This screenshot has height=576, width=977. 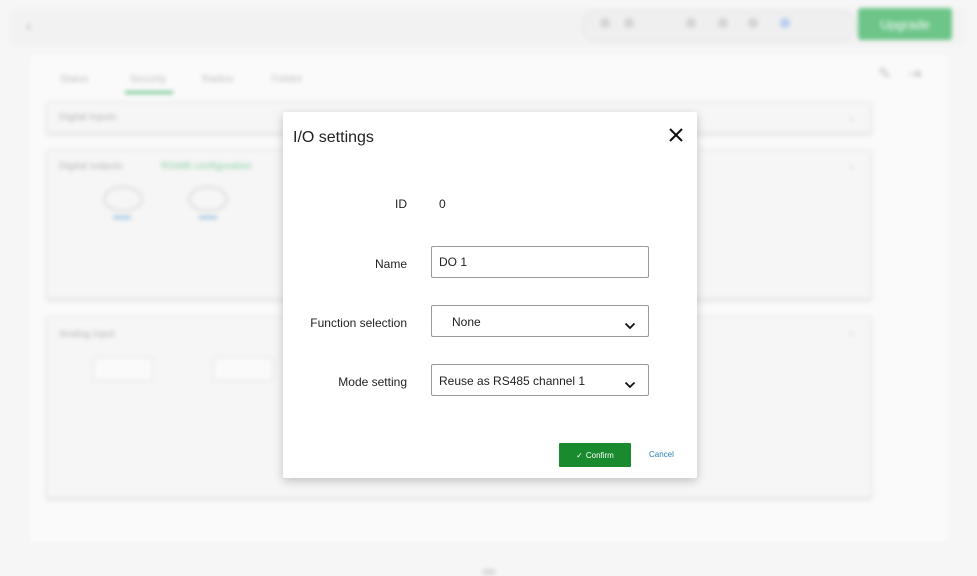 What do you see at coordinates (466, 322) in the screenshot?
I see `function-selection-value: None` at bounding box center [466, 322].